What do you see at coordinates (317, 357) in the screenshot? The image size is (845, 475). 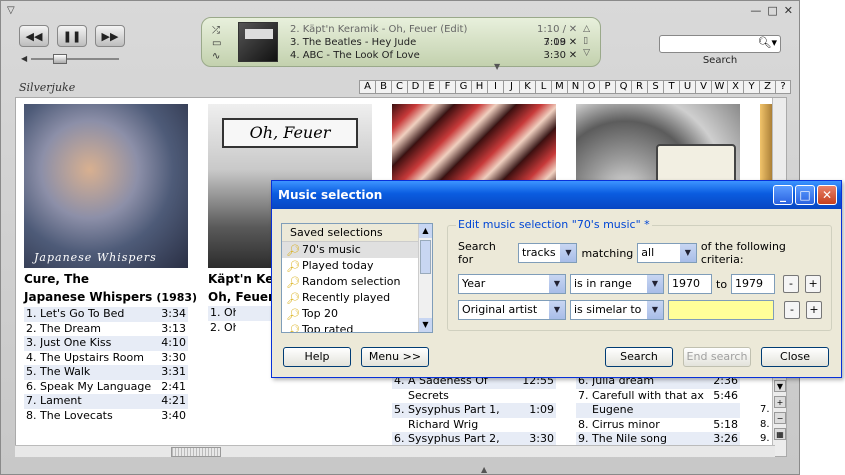 I see `help-button: Help` at bounding box center [317, 357].